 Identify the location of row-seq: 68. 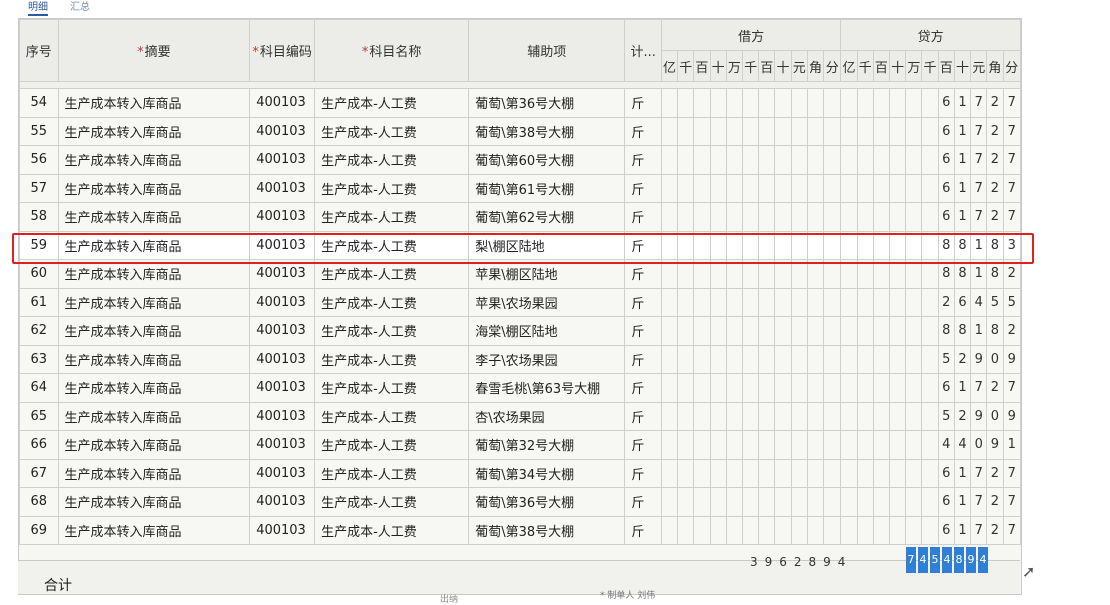
(39, 502).